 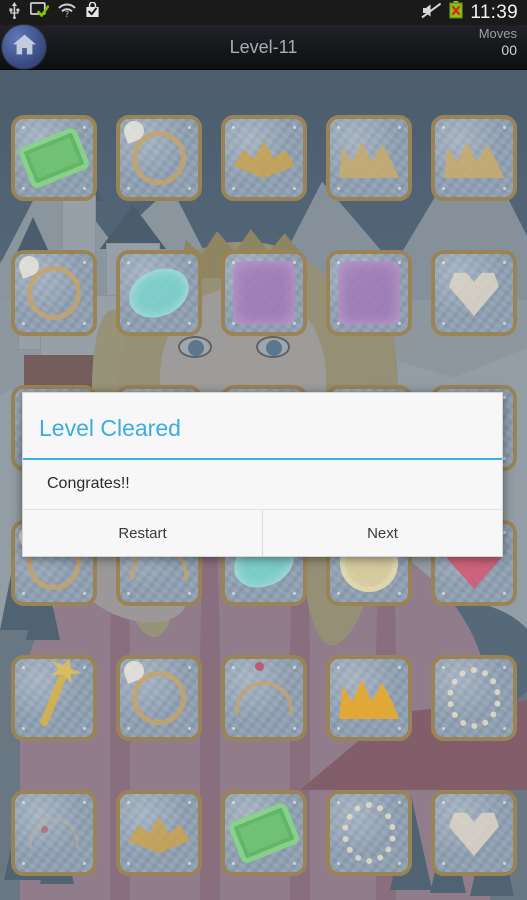 I want to click on dialog-button-row: Restart Next, so click(x=262, y=533).